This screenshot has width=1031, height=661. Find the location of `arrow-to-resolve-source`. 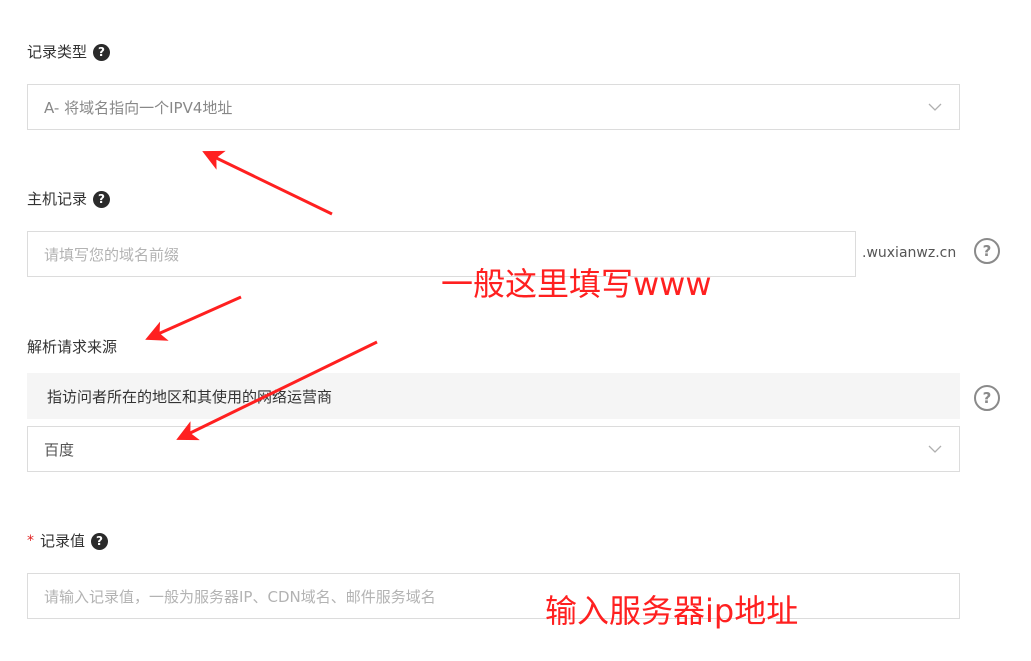

arrow-to-resolve-source is located at coordinates (193, 318).